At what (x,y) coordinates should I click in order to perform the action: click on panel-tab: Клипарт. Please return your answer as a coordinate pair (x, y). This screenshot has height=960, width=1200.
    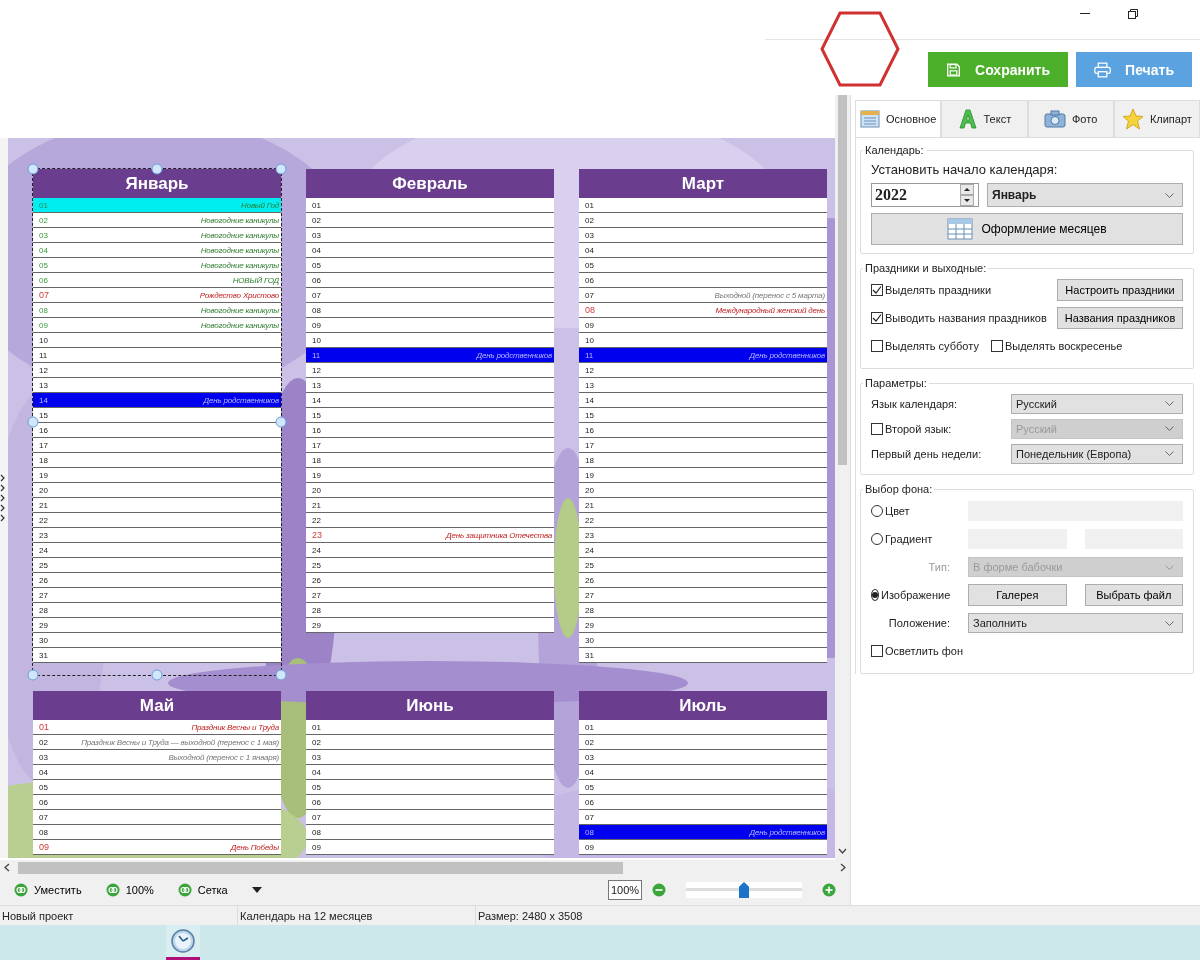
    Looking at the image, I should click on (1156, 118).